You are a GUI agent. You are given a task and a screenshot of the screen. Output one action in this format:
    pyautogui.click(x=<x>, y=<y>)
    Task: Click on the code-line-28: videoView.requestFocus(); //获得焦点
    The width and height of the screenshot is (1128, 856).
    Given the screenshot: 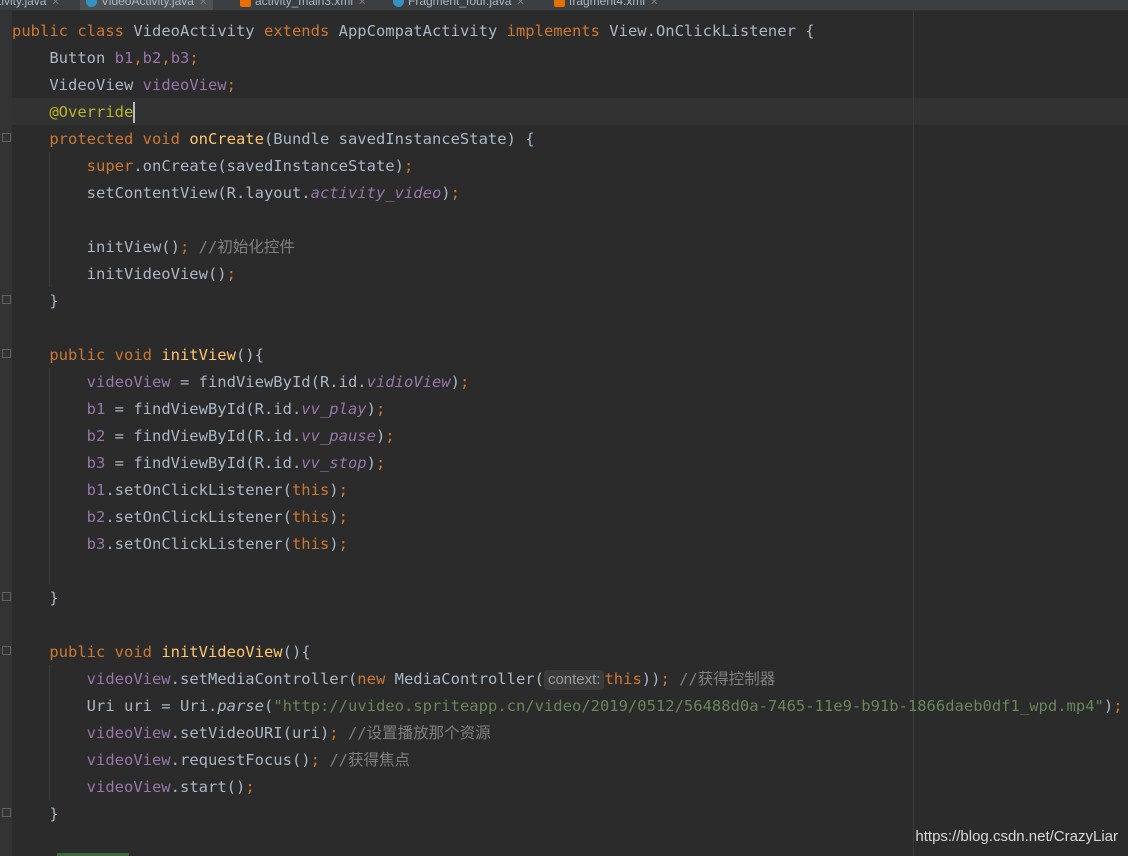 What is the action you would take?
    pyautogui.click(x=248, y=760)
    